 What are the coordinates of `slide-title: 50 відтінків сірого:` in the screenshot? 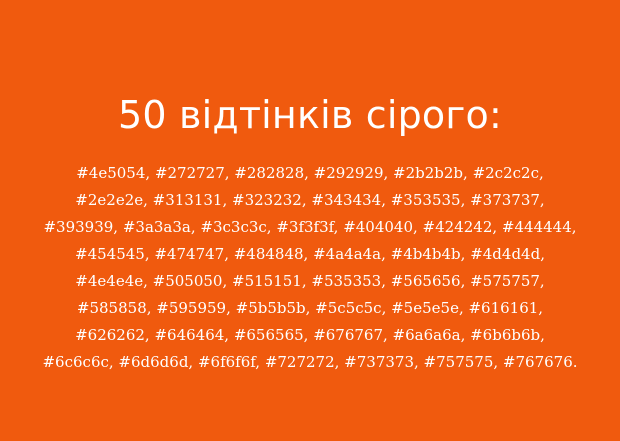 It's located at (310, 115).